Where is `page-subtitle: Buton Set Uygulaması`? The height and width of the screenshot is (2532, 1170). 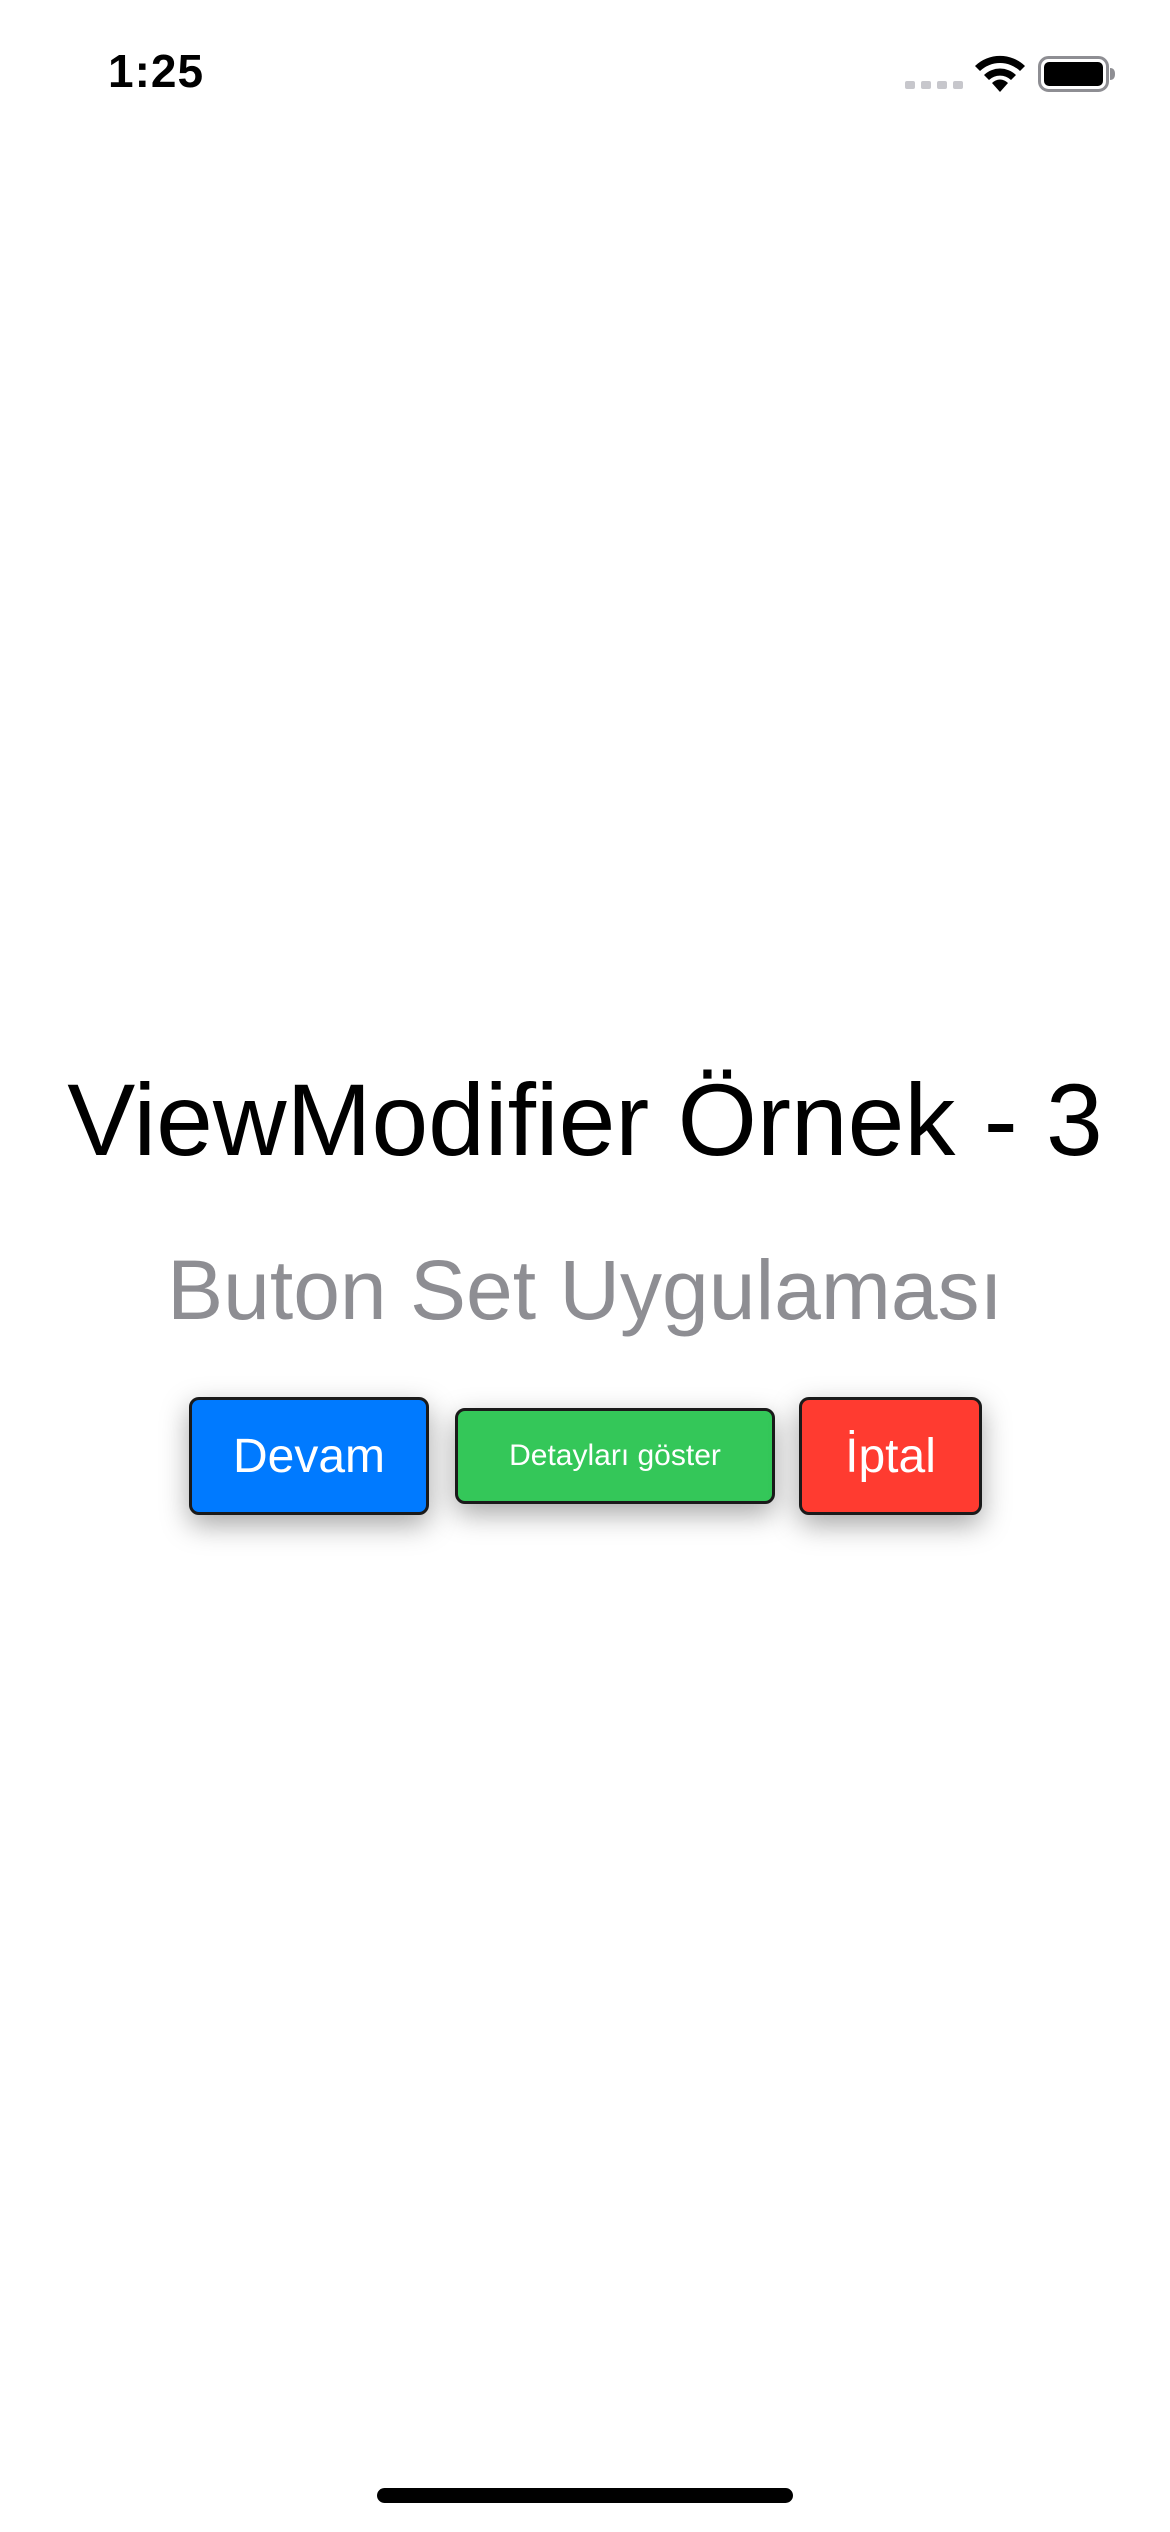 page-subtitle: Buton Set Uygulaması is located at coordinates (585, 1290).